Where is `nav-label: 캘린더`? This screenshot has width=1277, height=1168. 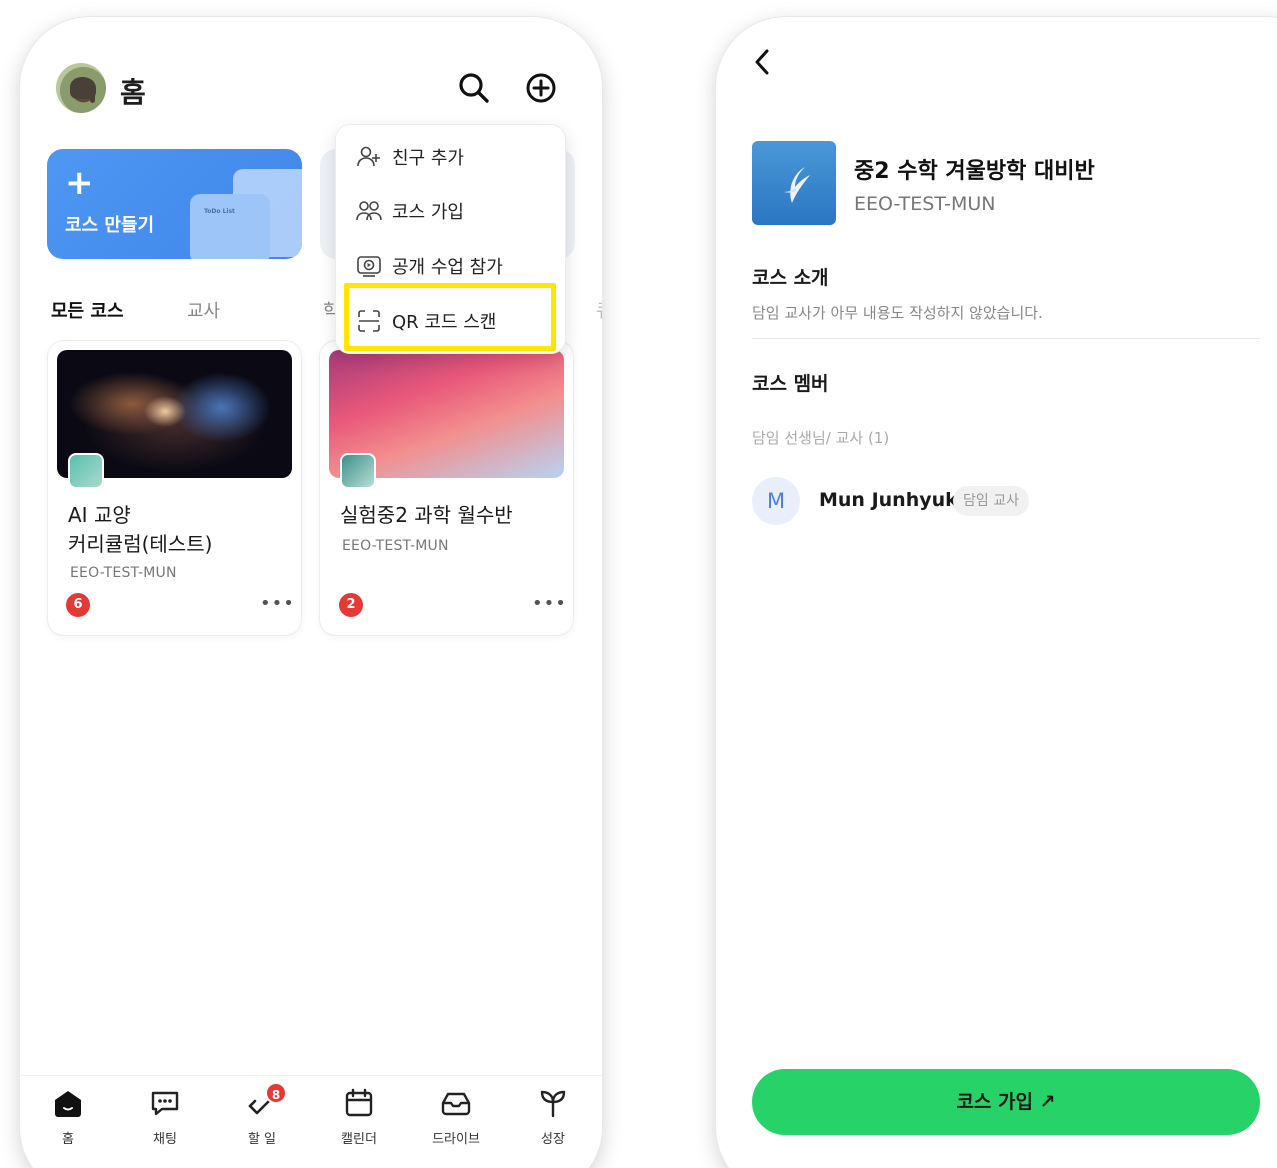
nav-label: 캘린더 is located at coordinates (359, 1139).